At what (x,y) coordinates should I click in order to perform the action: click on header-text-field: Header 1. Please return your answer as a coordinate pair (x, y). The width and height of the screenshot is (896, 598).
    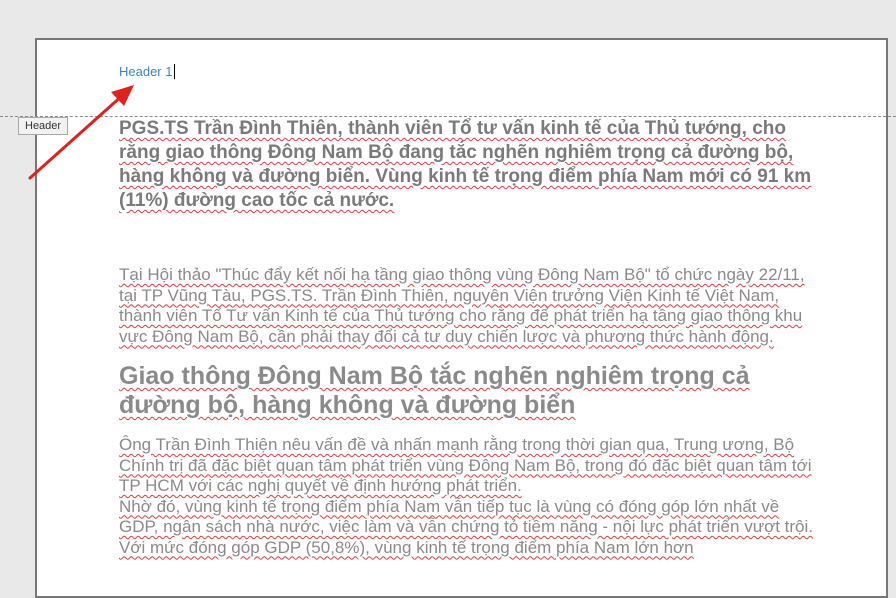
    Looking at the image, I should click on (147, 71).